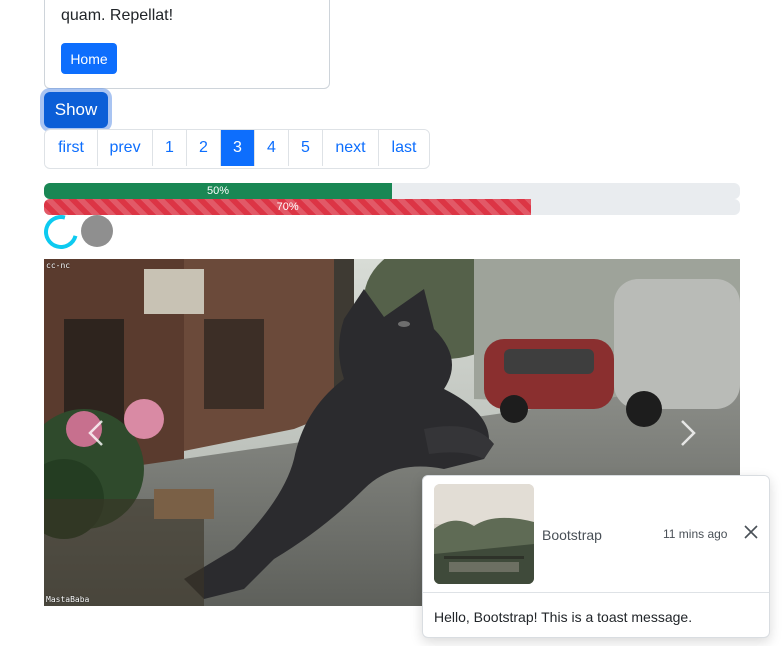  What do you see at coordinates (288, 207) in the screenshot?
I see `progress-bar-danger: 70%` at bounding box center [288, 207].